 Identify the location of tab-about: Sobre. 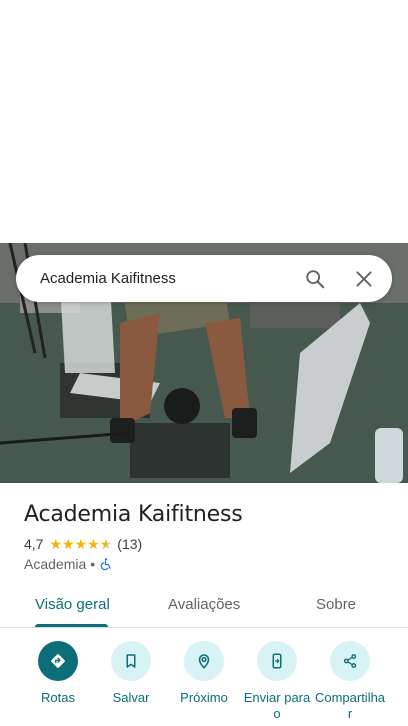
(336, 604).